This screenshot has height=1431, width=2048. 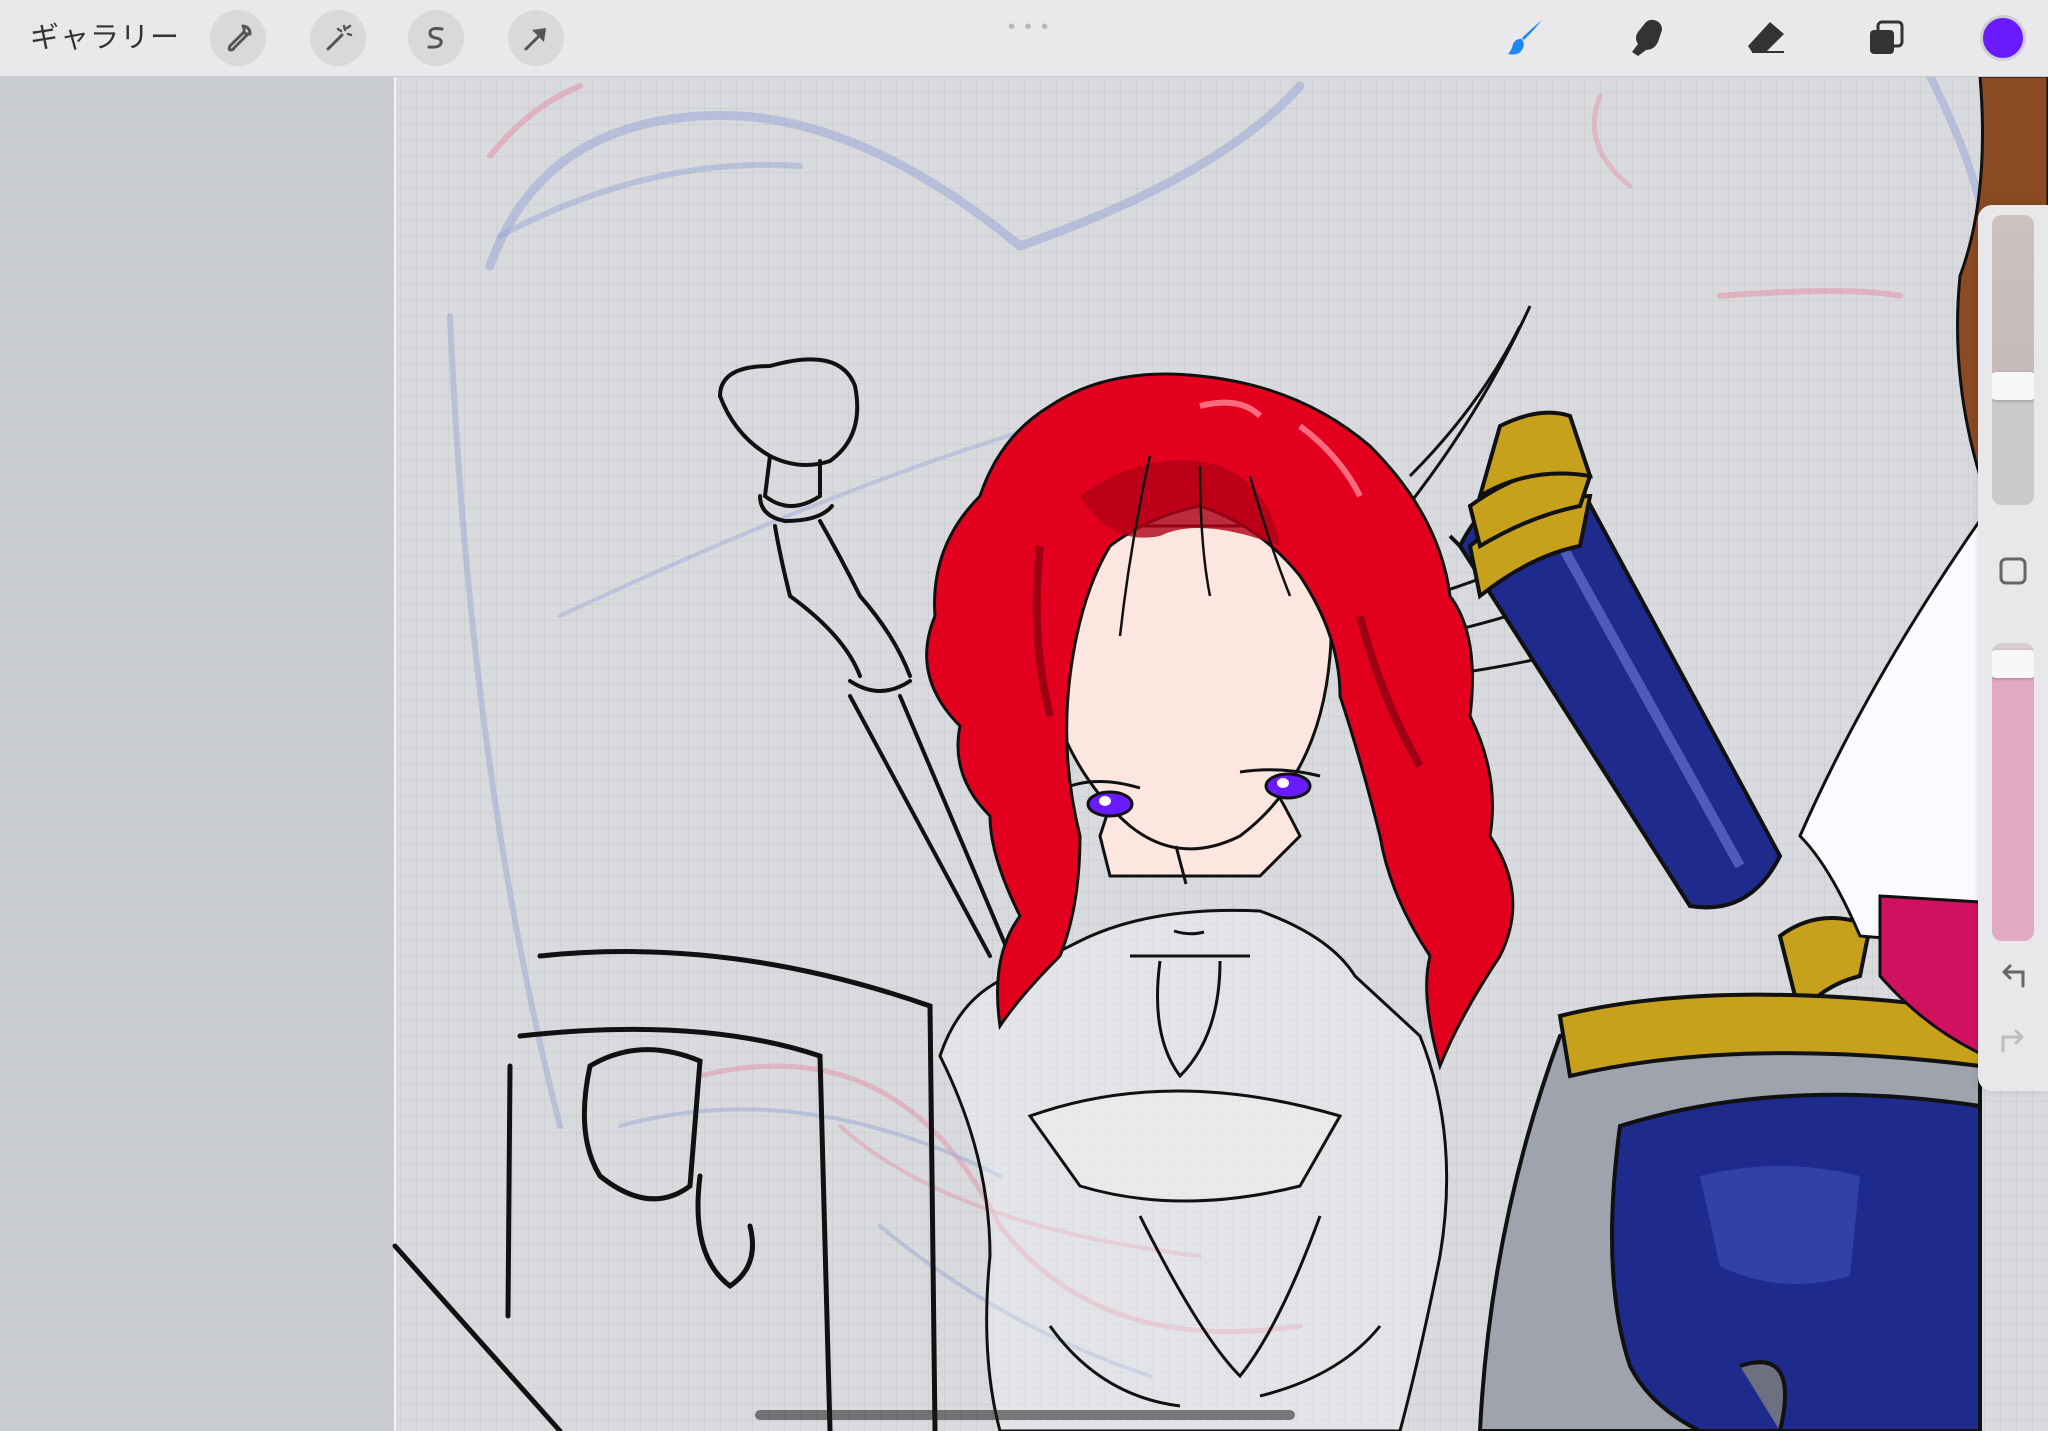 What do you see at coordinates (2013, 802) in the screenshot?
I see `opacity-fill` at bounding box center [2013, 802].